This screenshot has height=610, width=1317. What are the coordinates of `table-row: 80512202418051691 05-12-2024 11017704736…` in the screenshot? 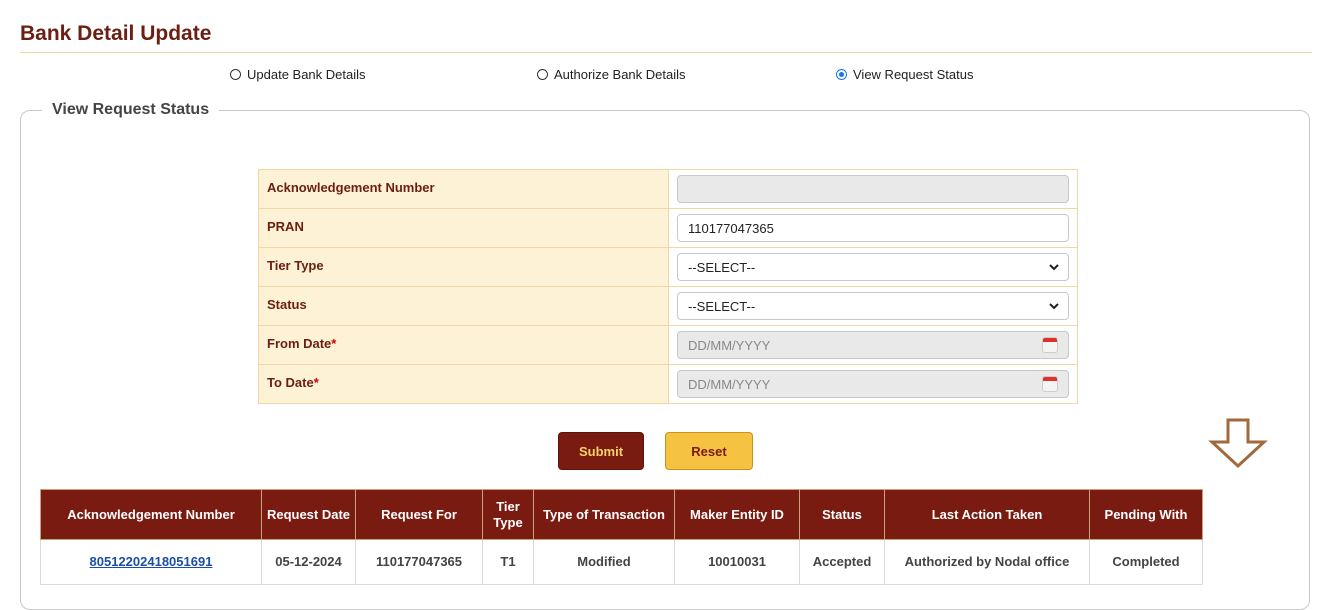 It's located at (621, 562).